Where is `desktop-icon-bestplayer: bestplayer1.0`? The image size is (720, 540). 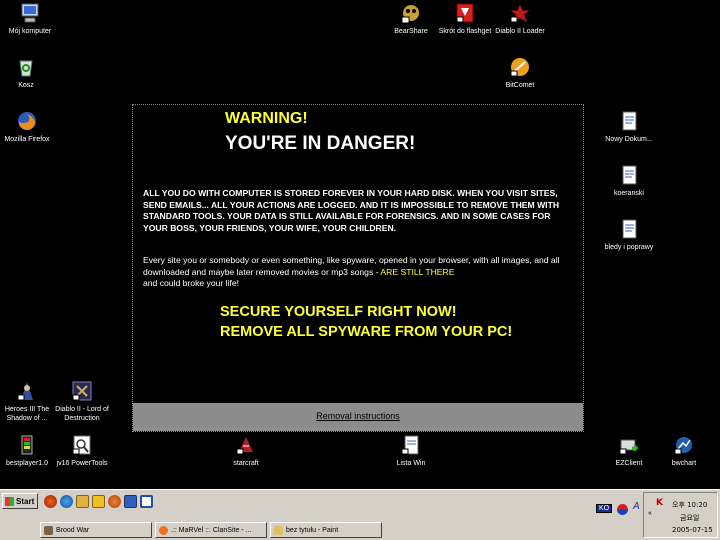 desktop-icon-bestplayer: bestplayer1.0 is located at coordinates (28, 451).